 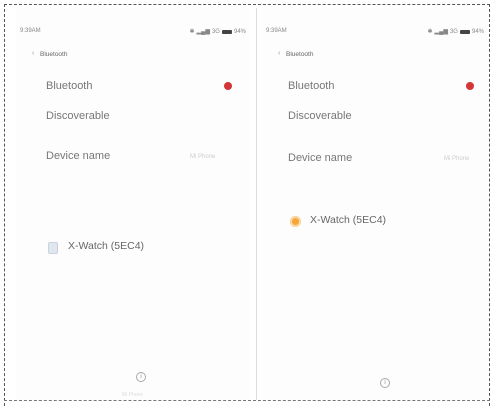 I want to click on footer-caption: Mi Phone, so click(x=133, y=395).